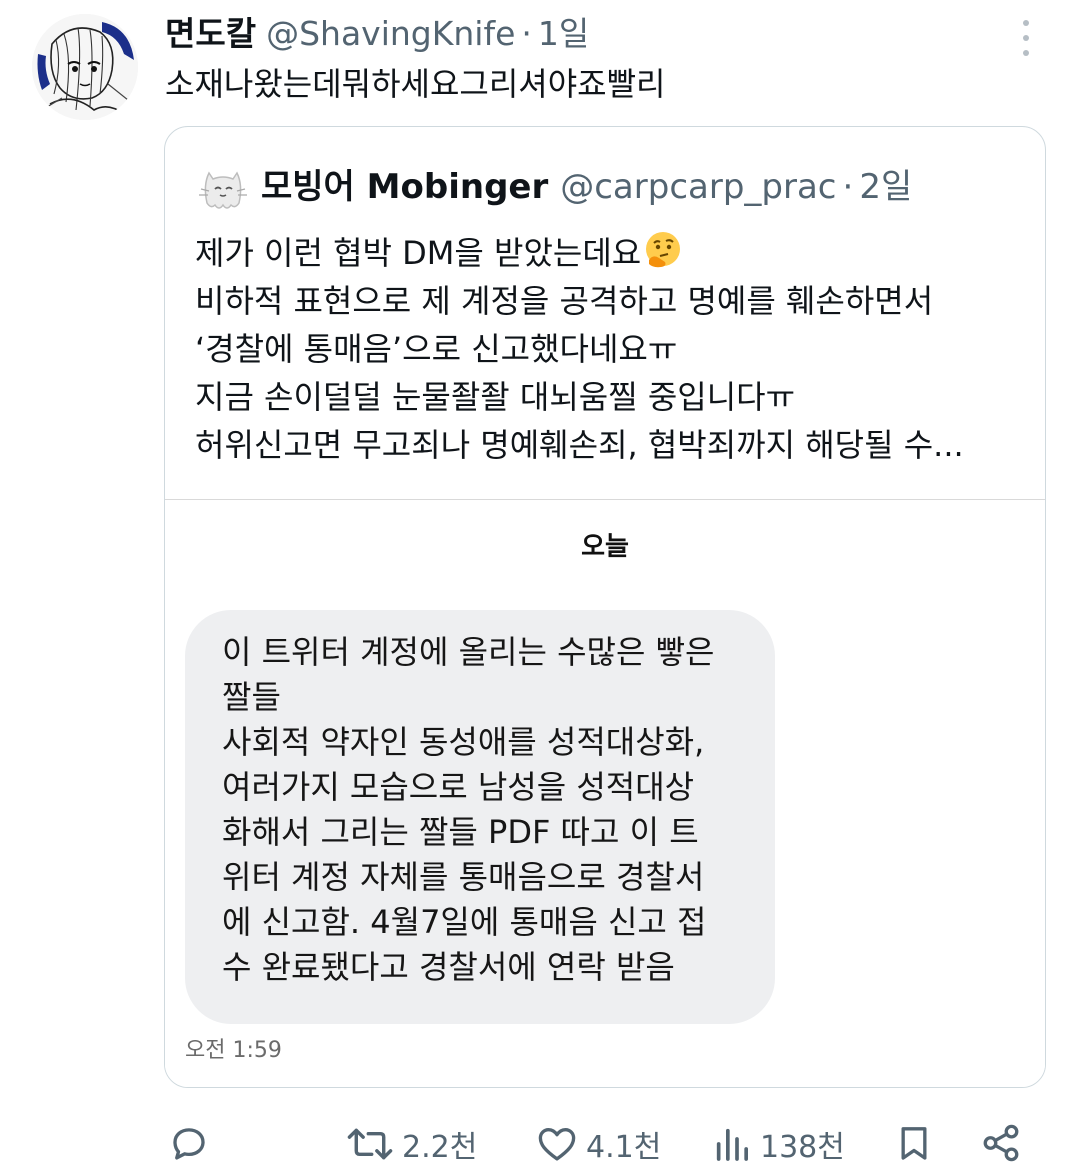  Describe the element at coordinates (458, 787) in the screenshot. I see `message-line: 여러가지 모습으로 남성을 성적대상` at that location.